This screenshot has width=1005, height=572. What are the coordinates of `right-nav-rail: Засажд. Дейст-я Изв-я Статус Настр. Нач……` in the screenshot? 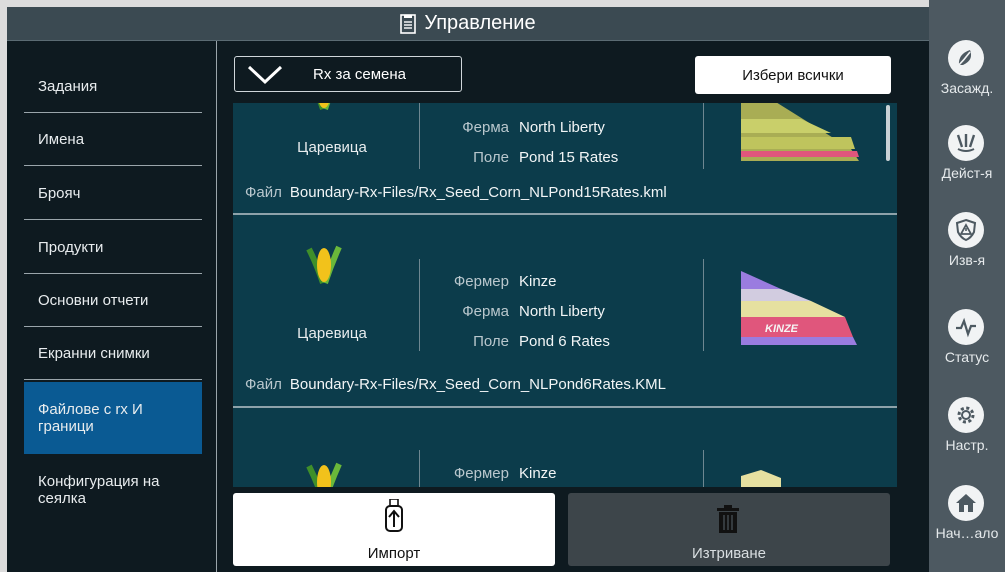 It's located at (967, 286).